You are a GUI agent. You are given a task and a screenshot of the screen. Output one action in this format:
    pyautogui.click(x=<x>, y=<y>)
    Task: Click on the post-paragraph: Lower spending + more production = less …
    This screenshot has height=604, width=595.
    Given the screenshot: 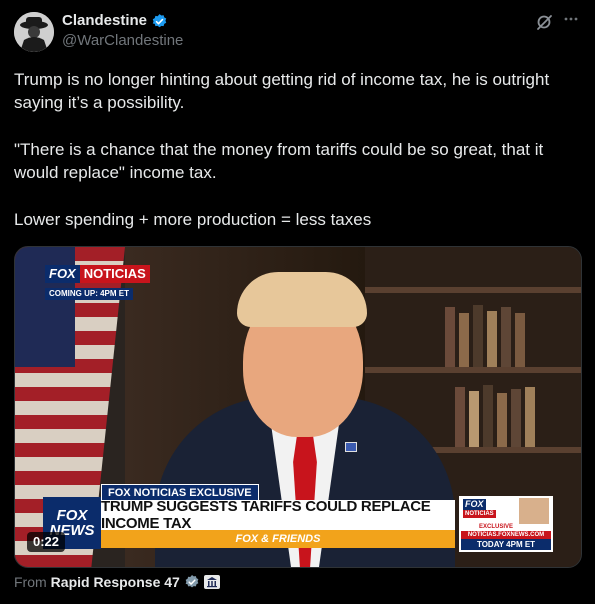 What is the action you would take?
    pyautogui.click(x=193, y=219)
    